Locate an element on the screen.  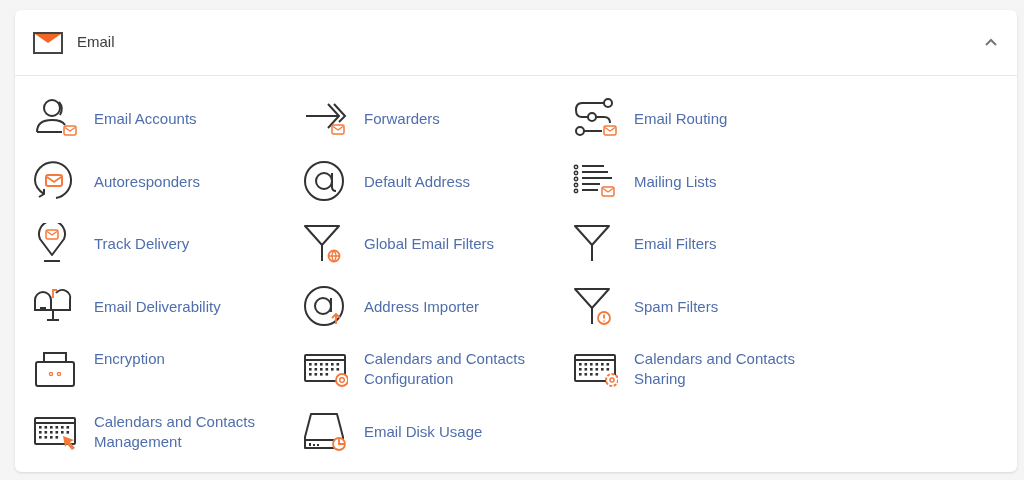
tool-link: Autoresponders is located at coordinates (167, 181).